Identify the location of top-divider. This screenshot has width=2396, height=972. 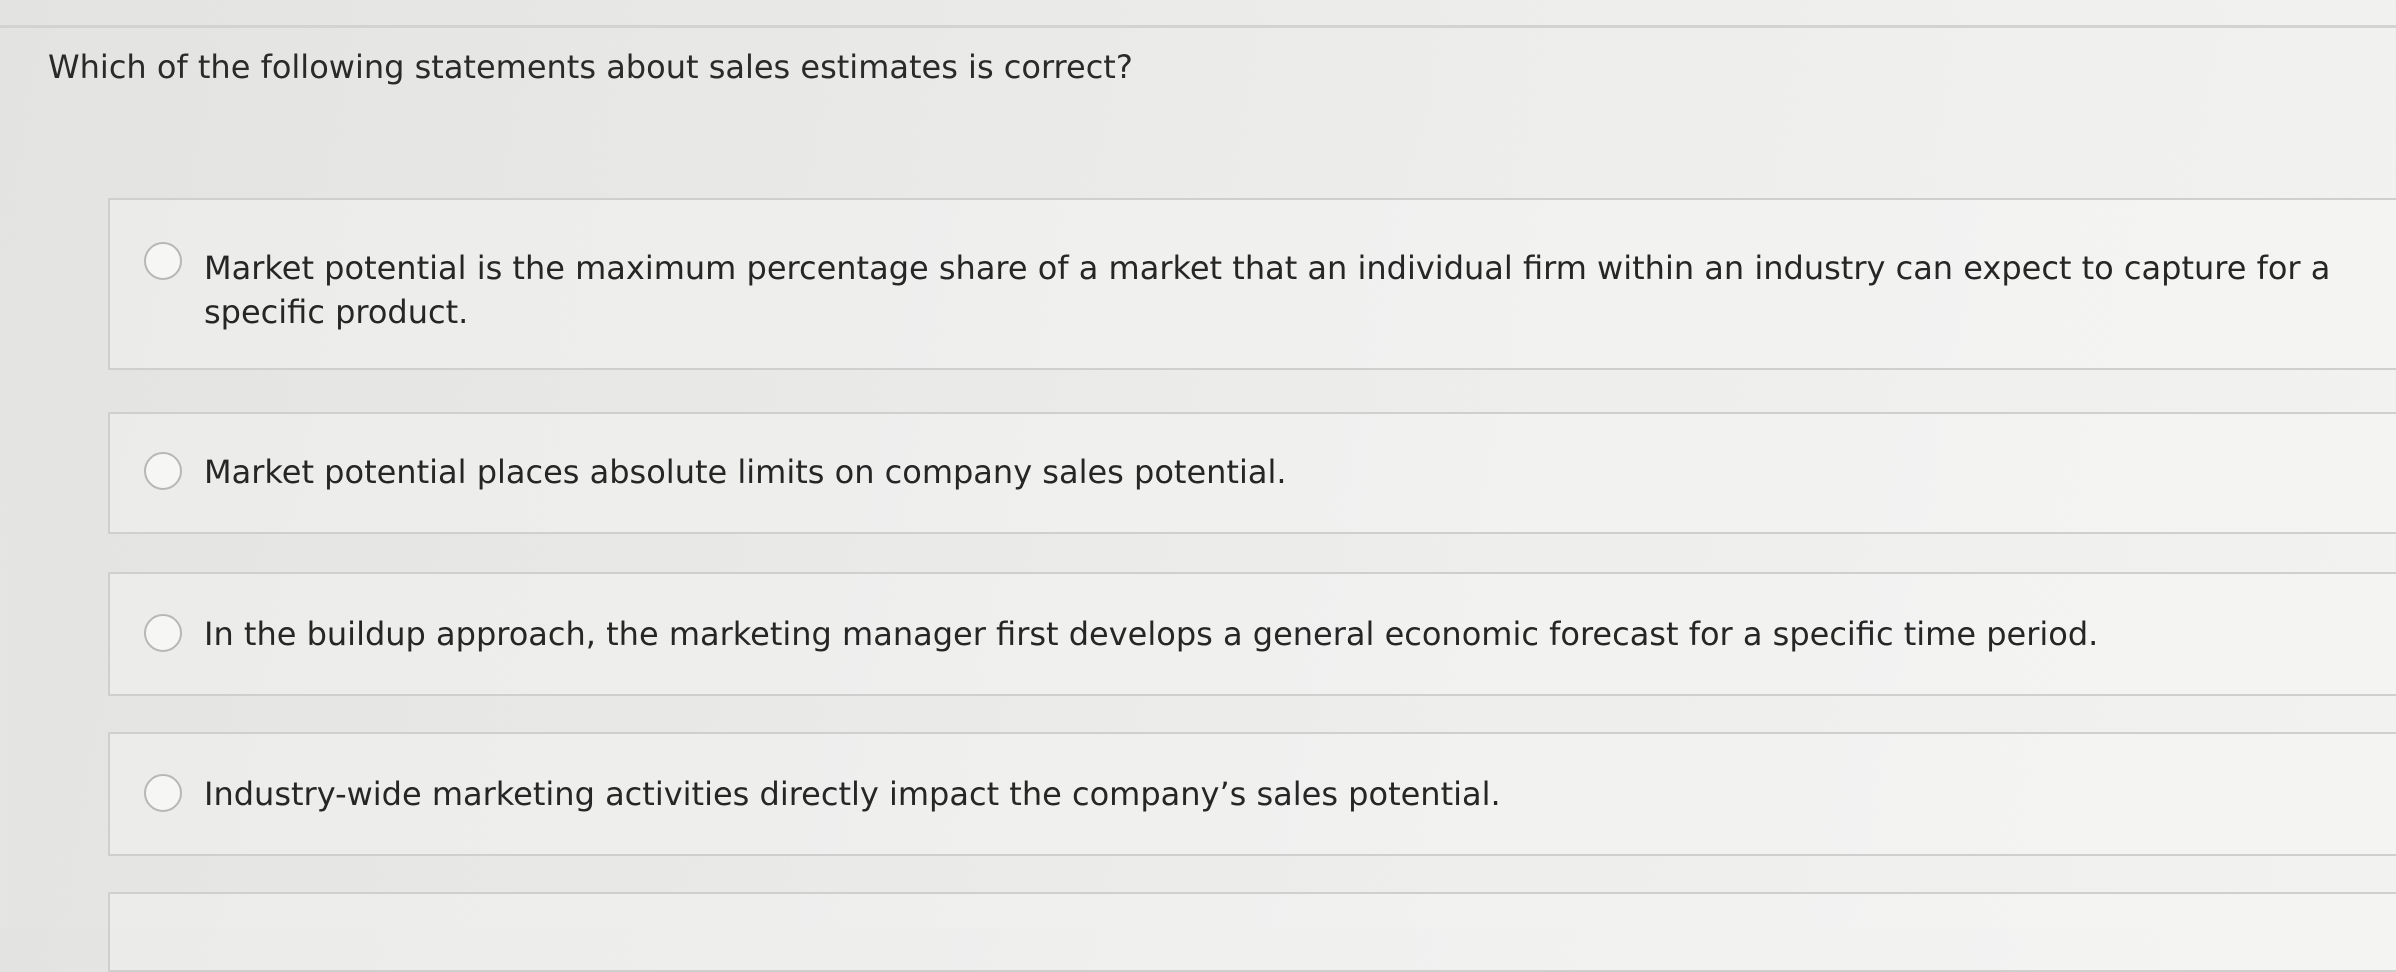
(1198, 26).